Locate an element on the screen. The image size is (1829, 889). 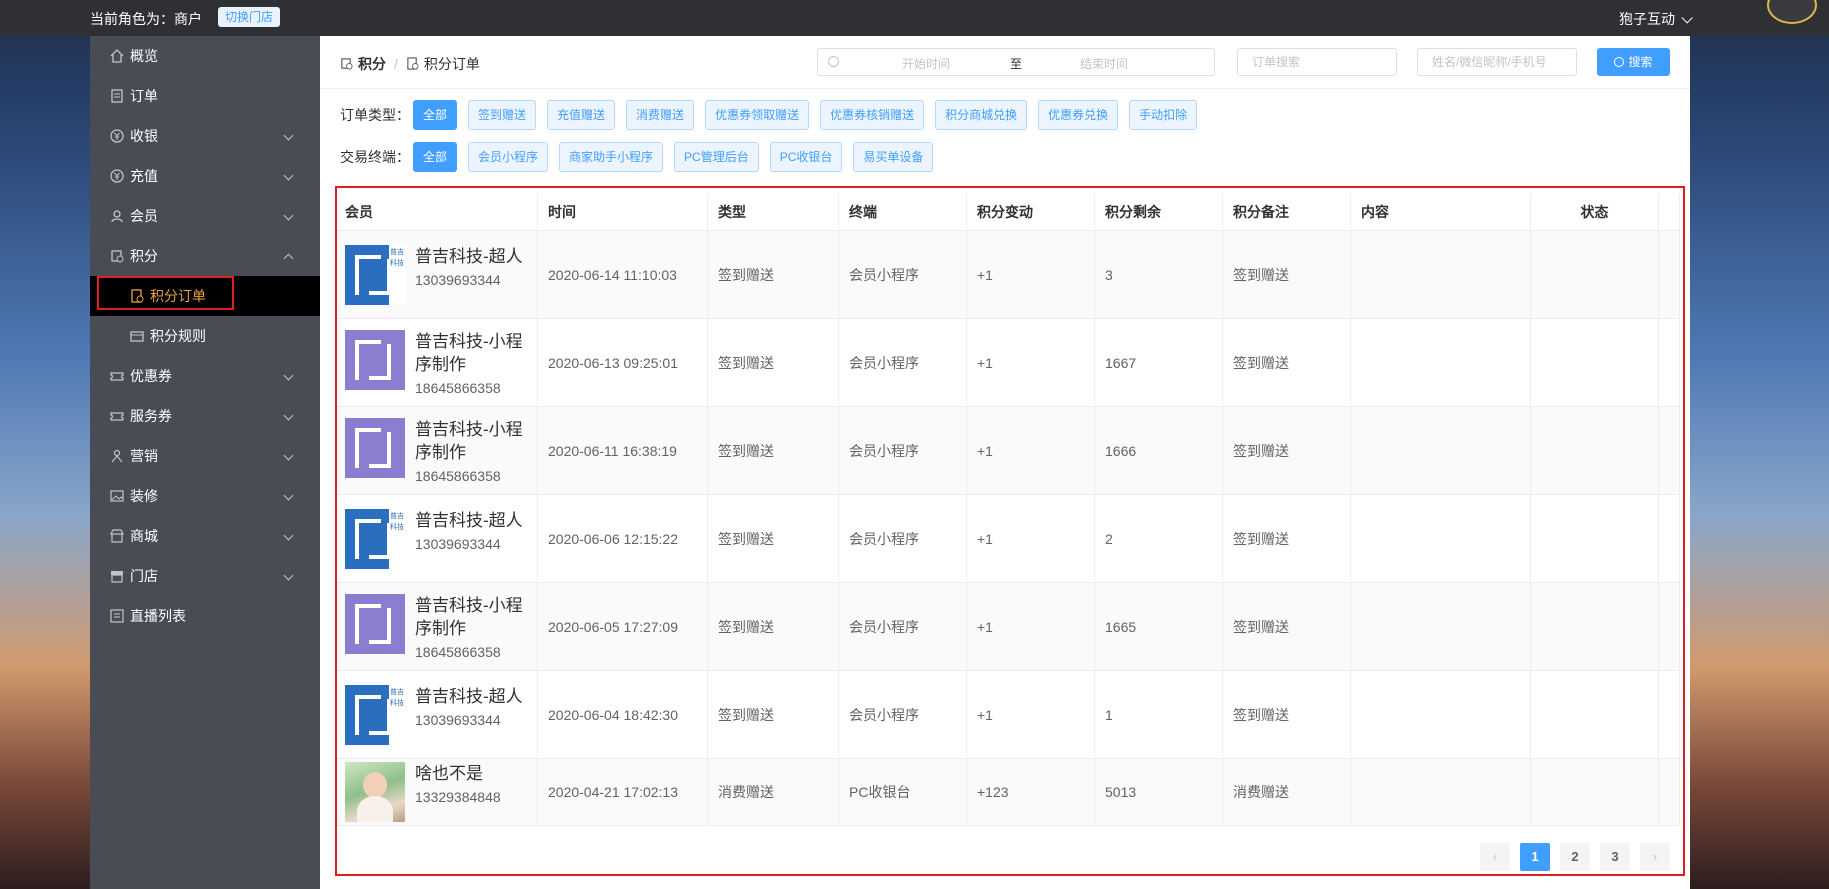
range-separator: 至 is located at coordinates (1016, 64).